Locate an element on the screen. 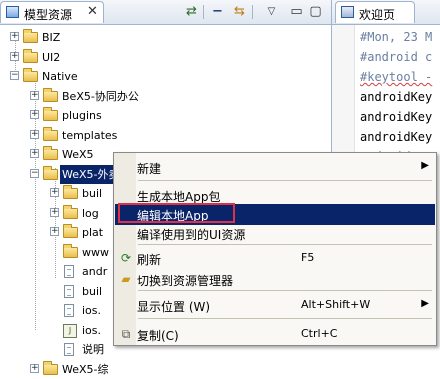  menu-item: 显示位置 (W) Alt+Shift+W ▶ is located at coordinates (275, 305).